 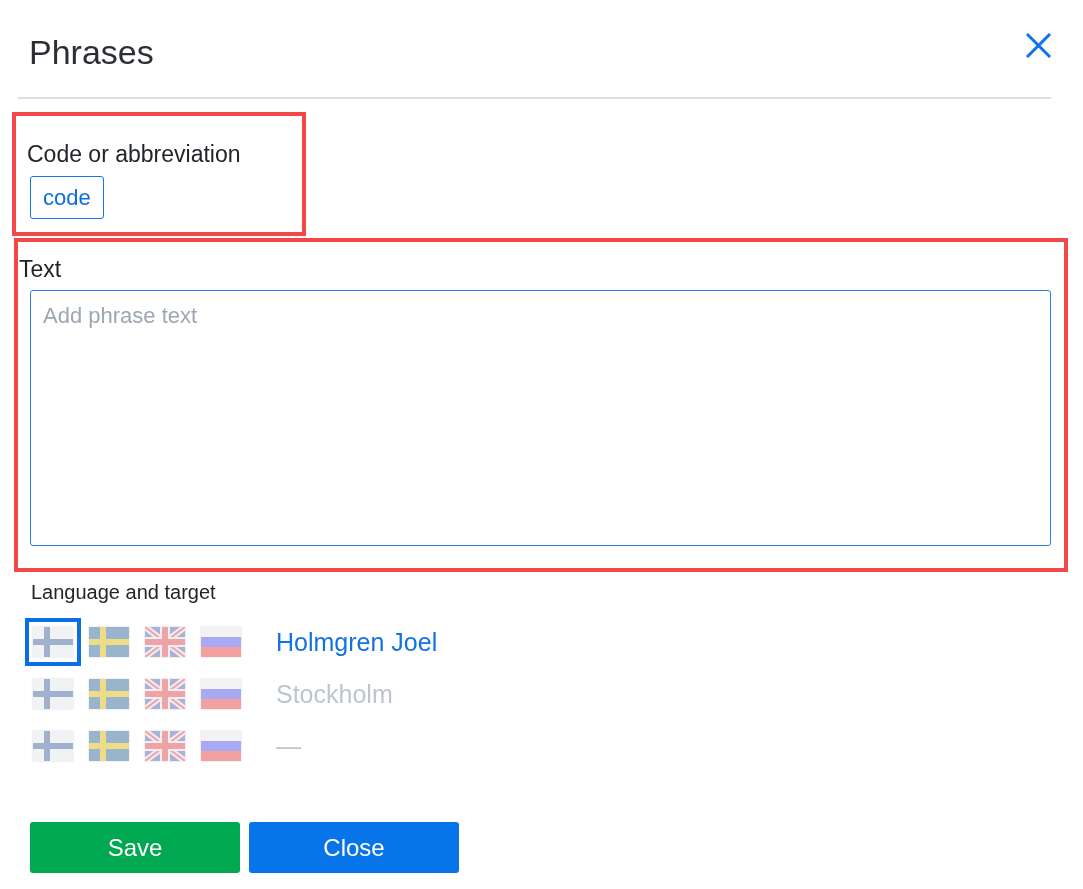 I want to click on field-label: Text, so click(x=40, y=269).